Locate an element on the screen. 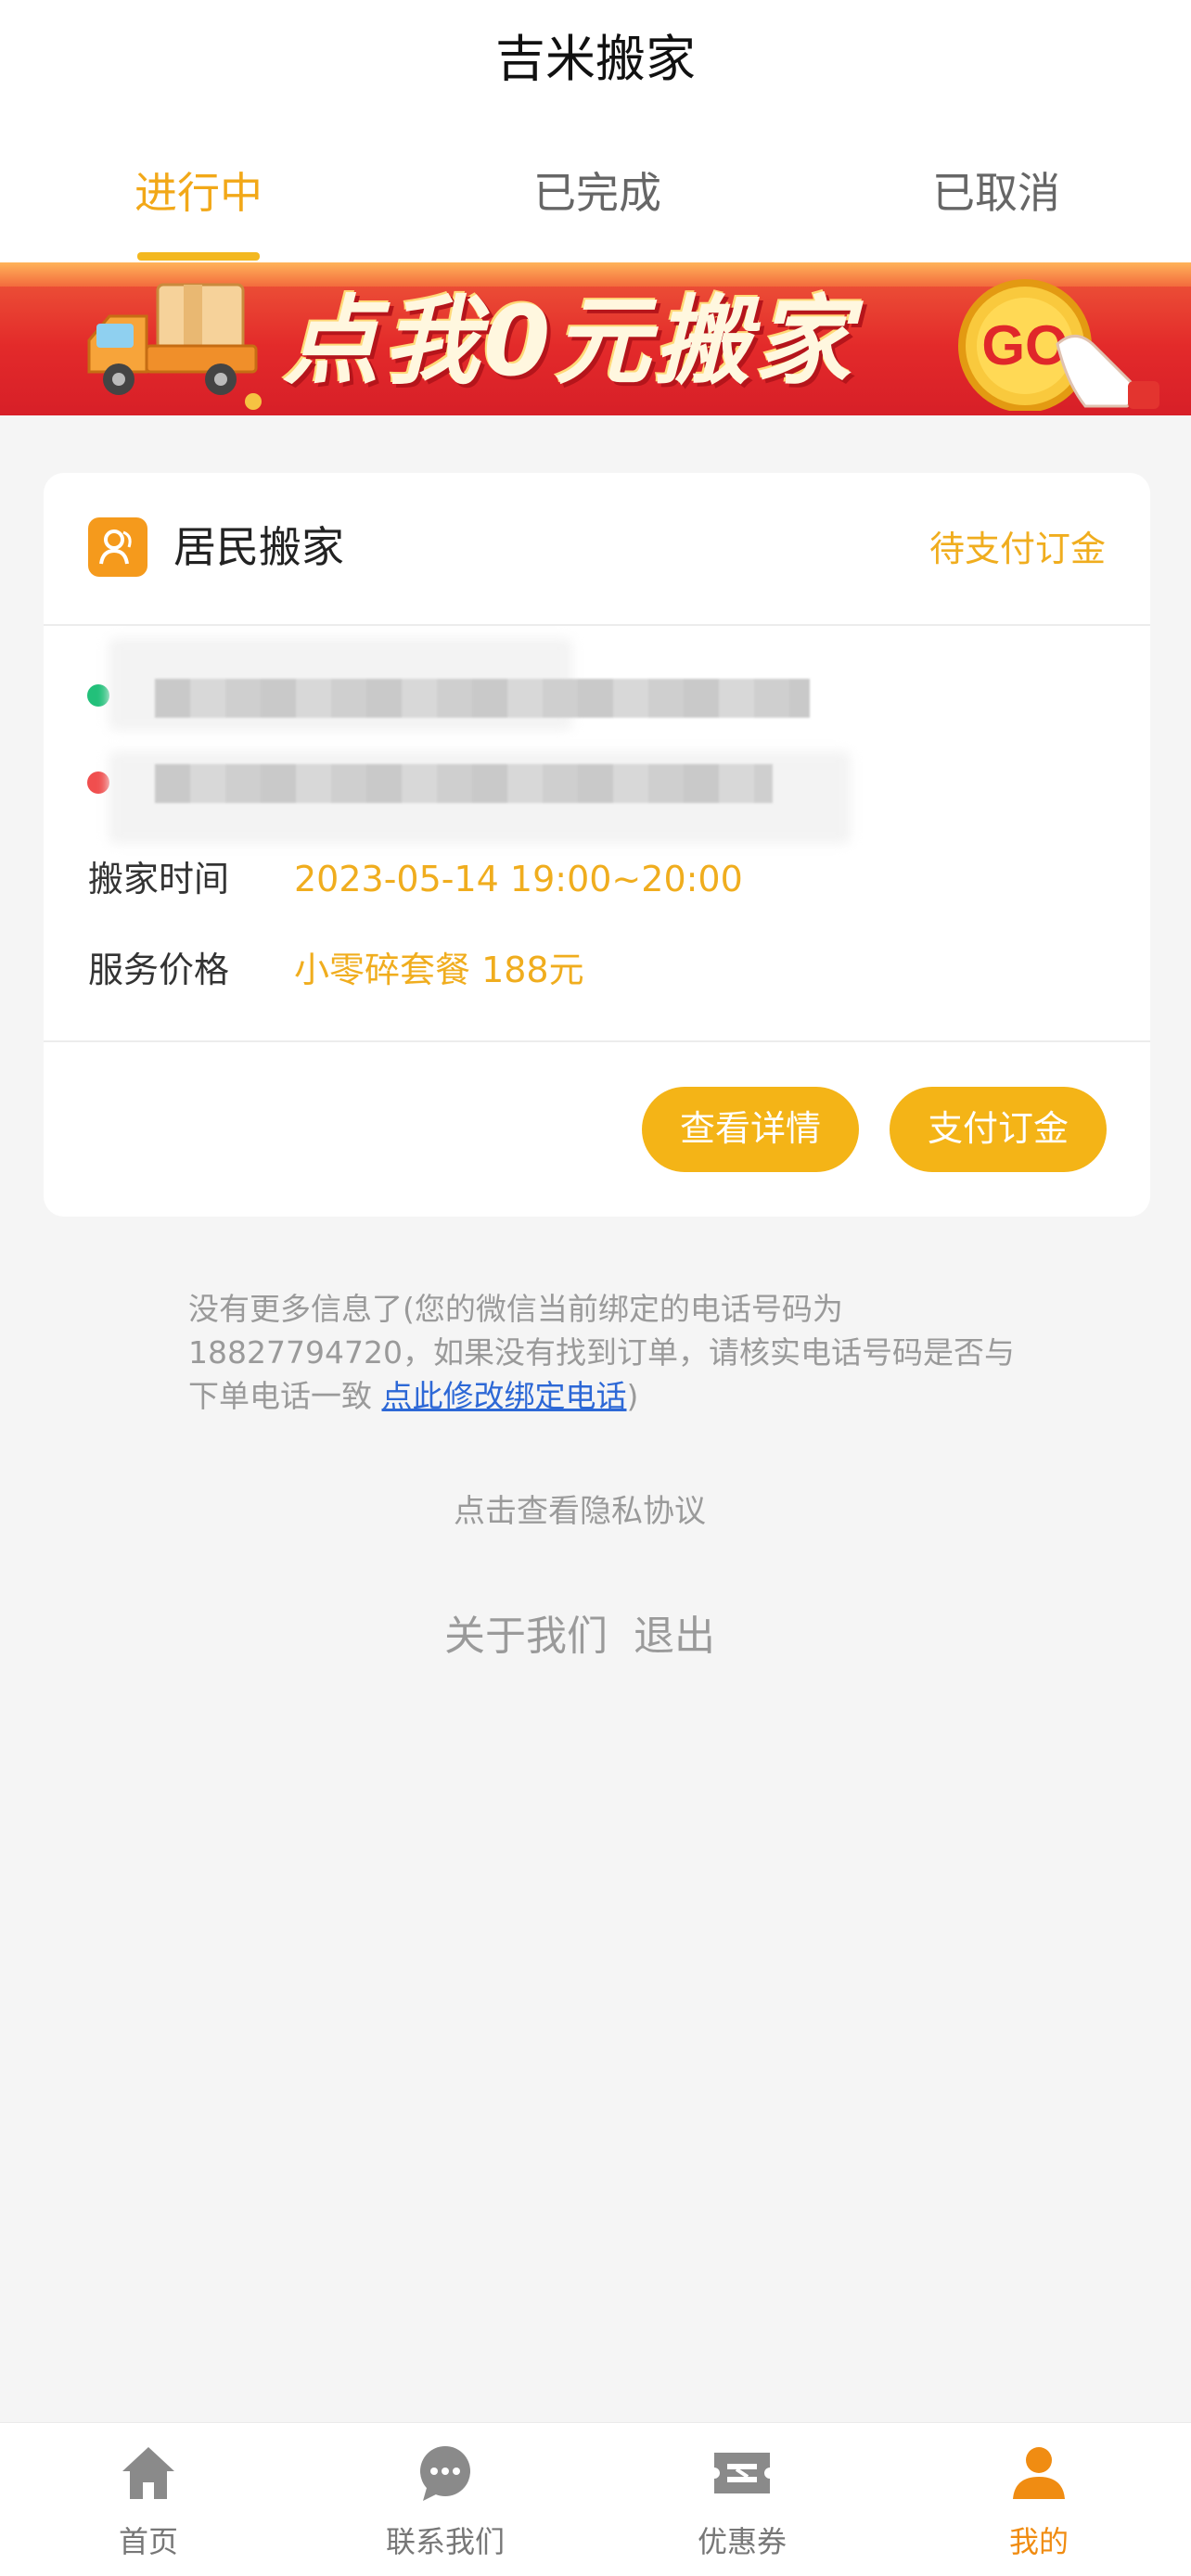  active-tab-indicator is located at coordinates (198, 256).